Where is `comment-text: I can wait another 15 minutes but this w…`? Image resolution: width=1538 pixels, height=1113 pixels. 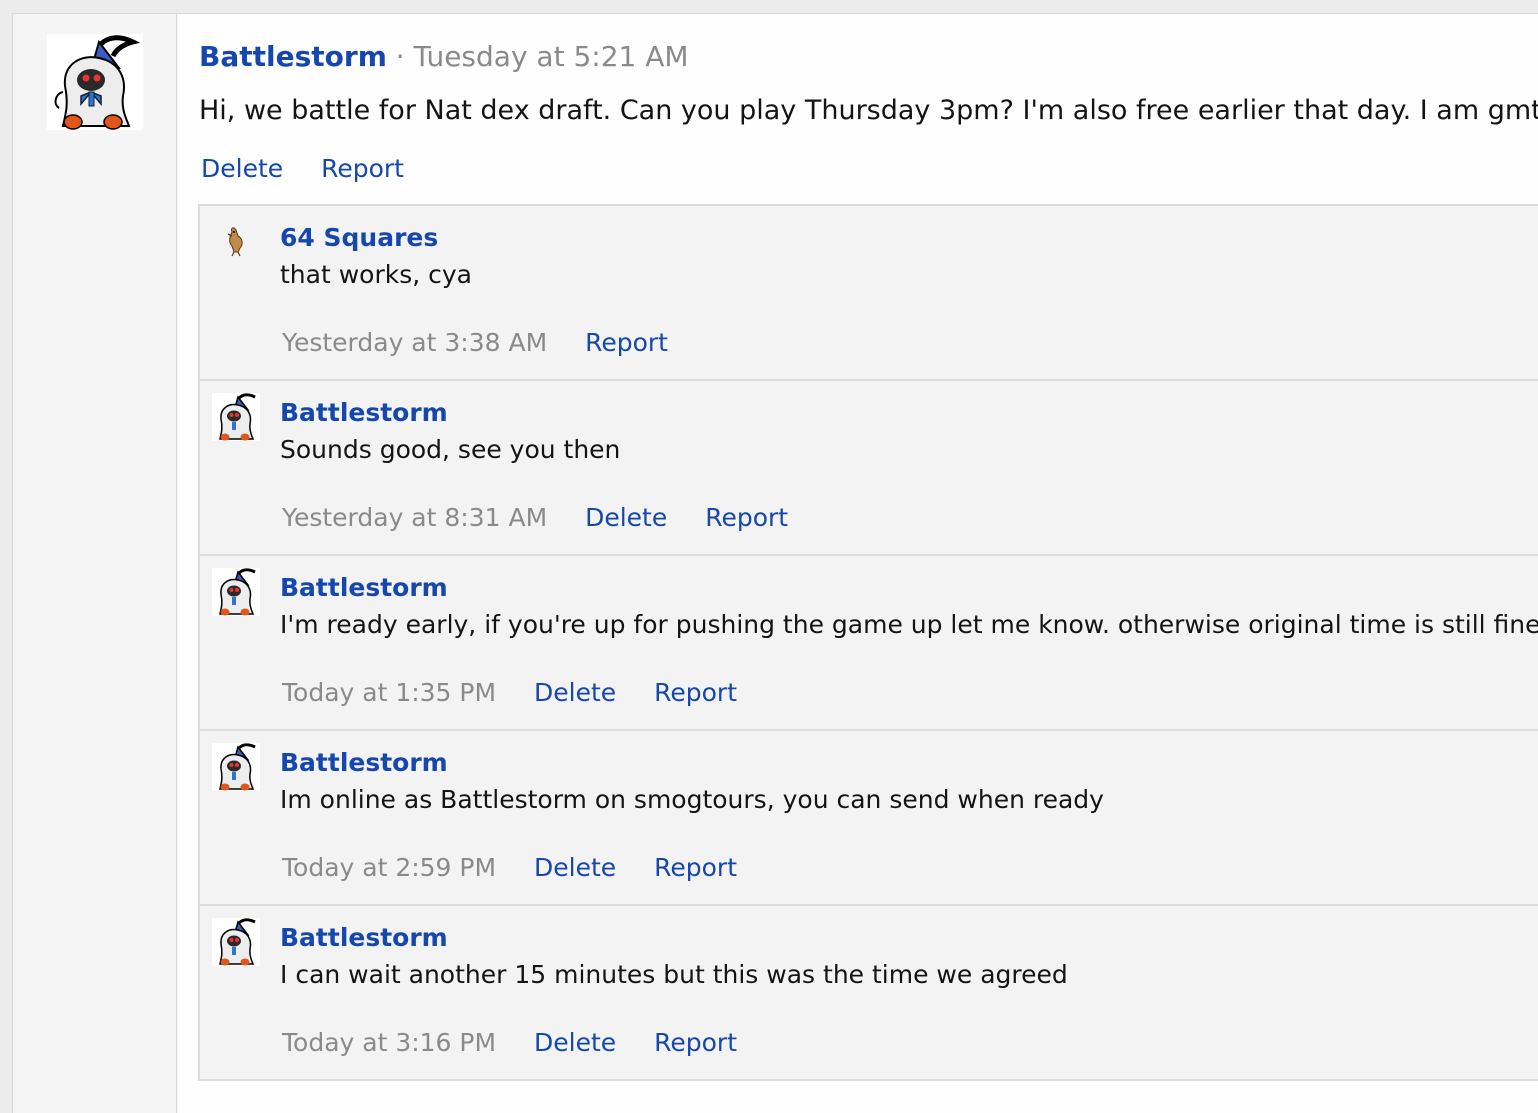
comment-text: I can wait another 15 minutes but this w… is located at coordinates (674, 974).